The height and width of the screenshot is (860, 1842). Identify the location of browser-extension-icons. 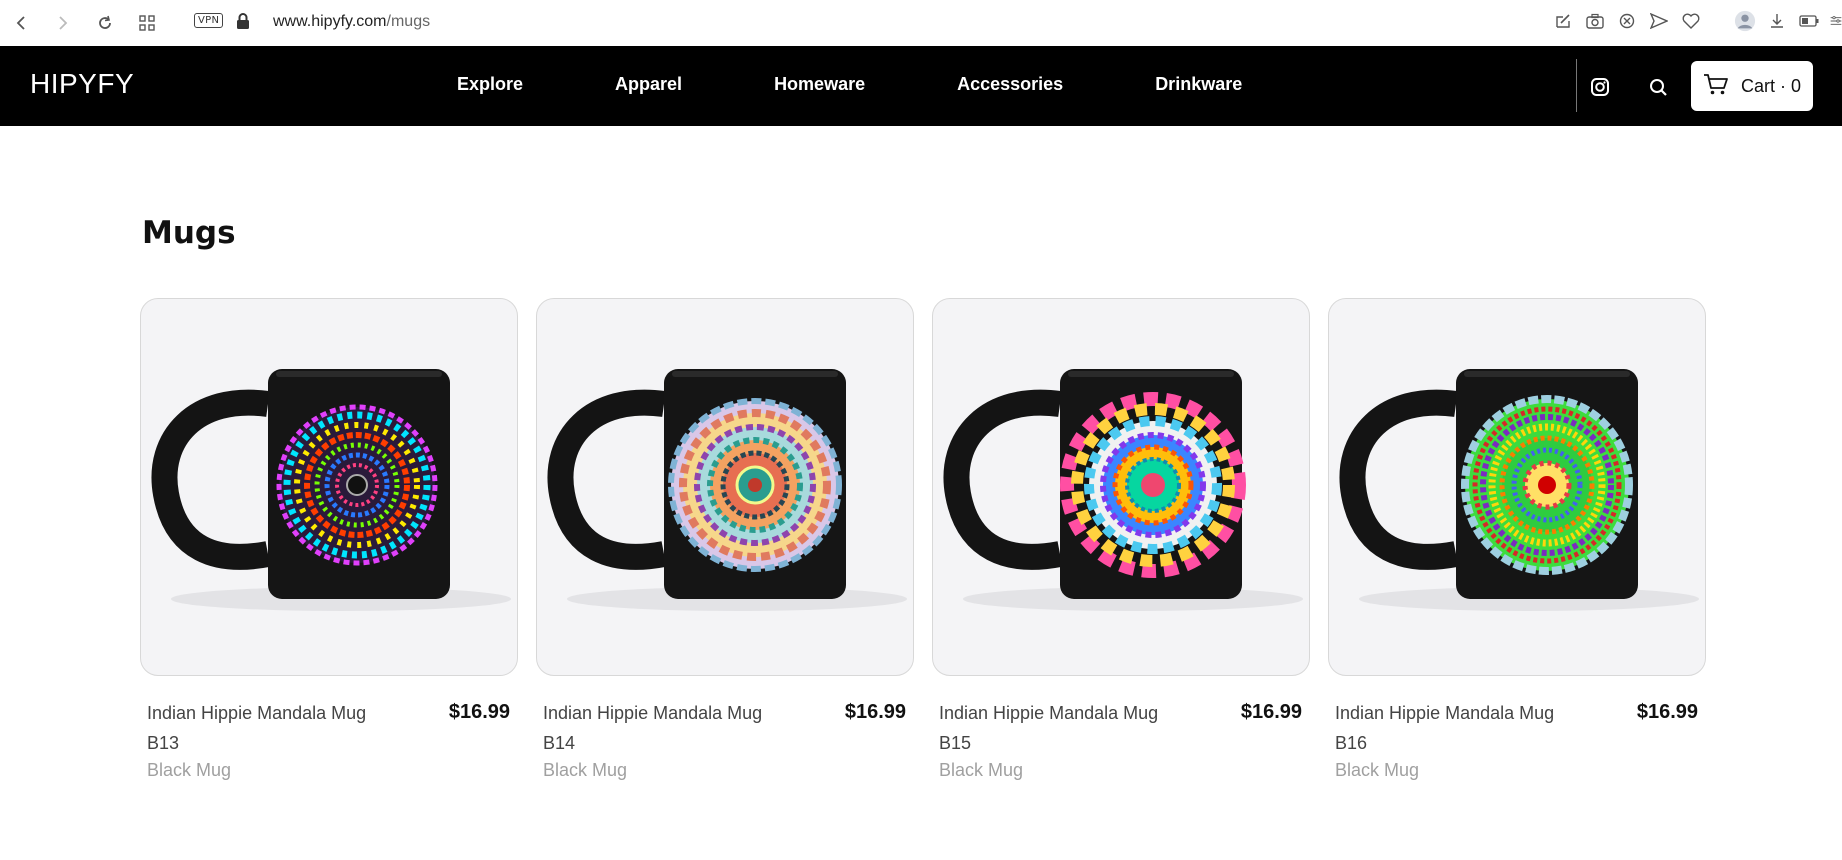
(1697, 21).